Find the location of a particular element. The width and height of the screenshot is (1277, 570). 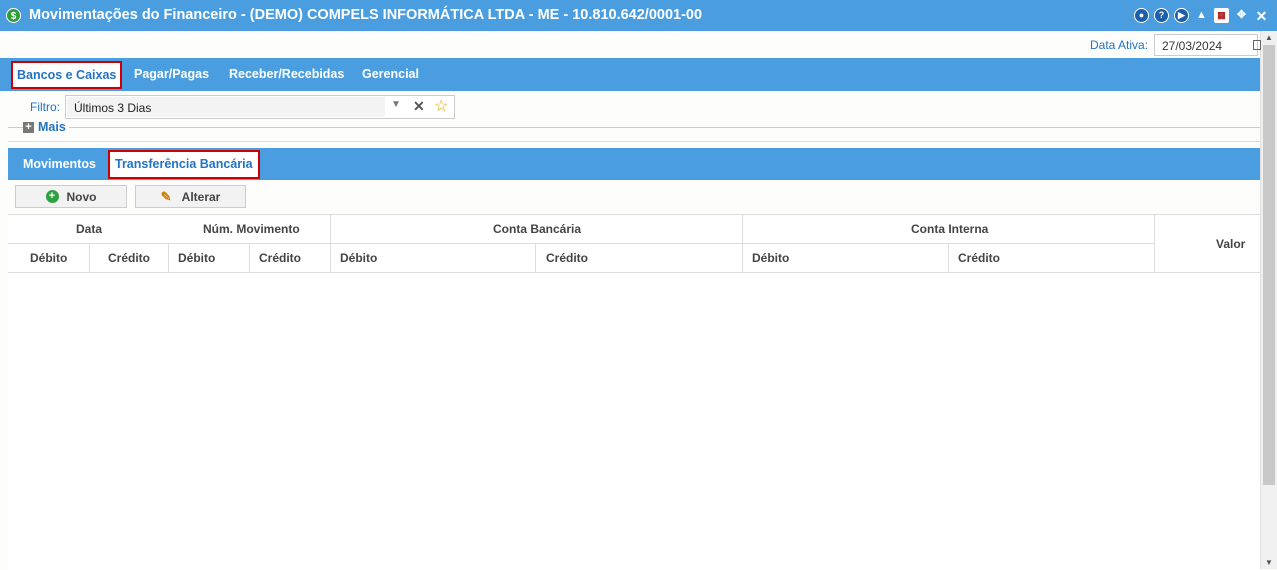

column-header-conta-bancaria: Conta Bancária is located at coordinates (537, 229).